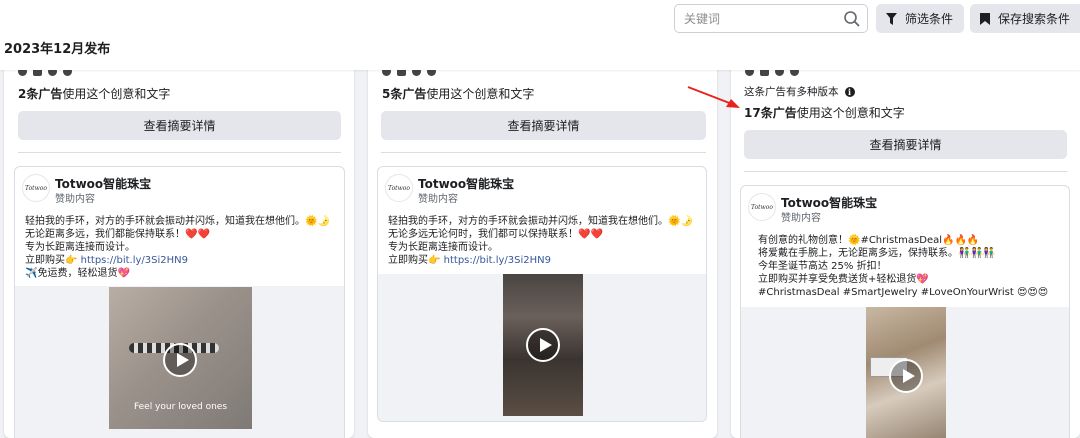  I want to click on multi-version-notice: 这条广告有多种版本 i, so click(799, 91).